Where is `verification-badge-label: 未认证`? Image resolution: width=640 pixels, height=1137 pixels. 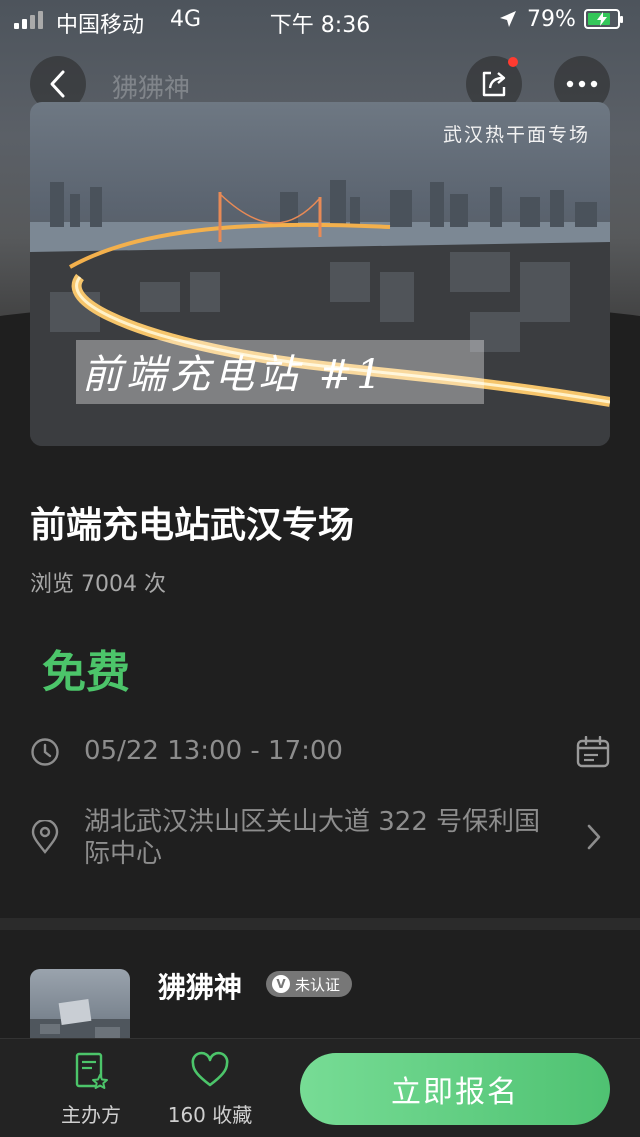
verification-badge-label: 未认证 is located at coordinates (318, 984).